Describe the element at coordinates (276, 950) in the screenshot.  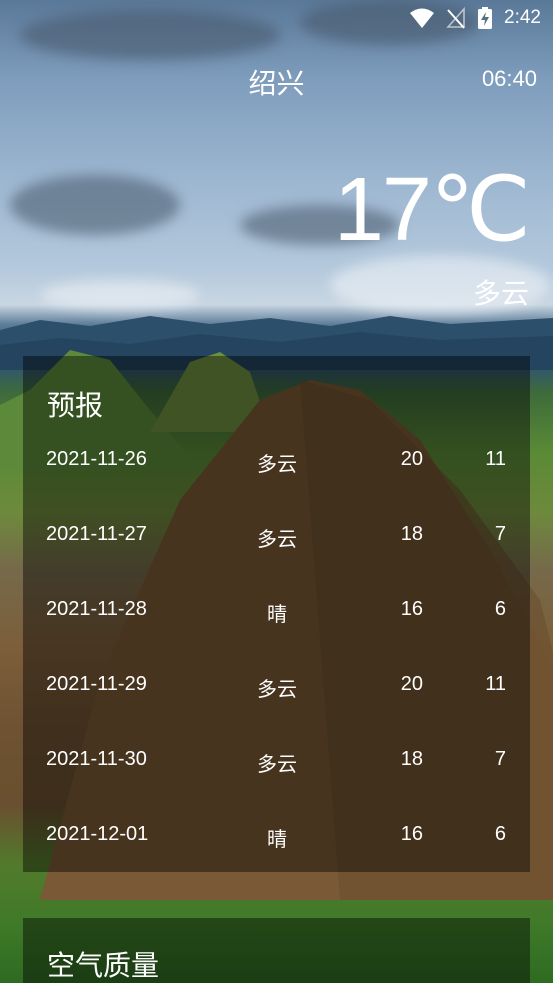
I see `aqi-card: 空气质量` at that location.